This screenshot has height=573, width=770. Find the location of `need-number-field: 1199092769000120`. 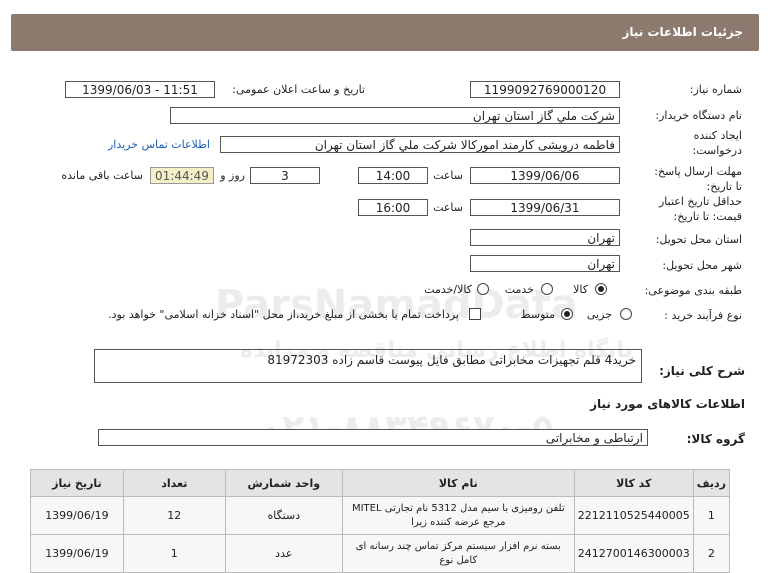

need-number-field: 1199092769000120 is located at coordinates (545, 89).